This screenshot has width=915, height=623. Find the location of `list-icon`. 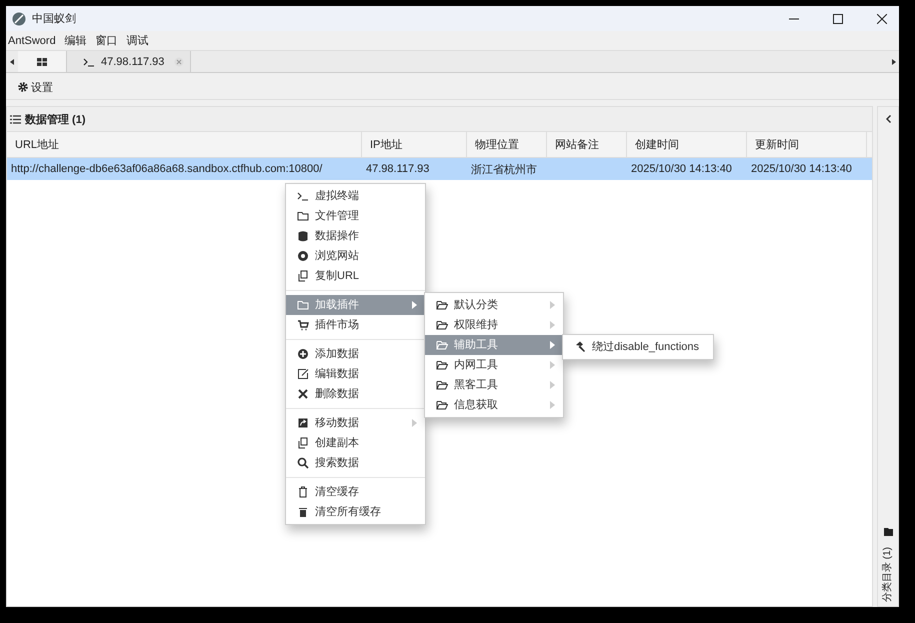

list-icon is located at coordinates (15, 119).